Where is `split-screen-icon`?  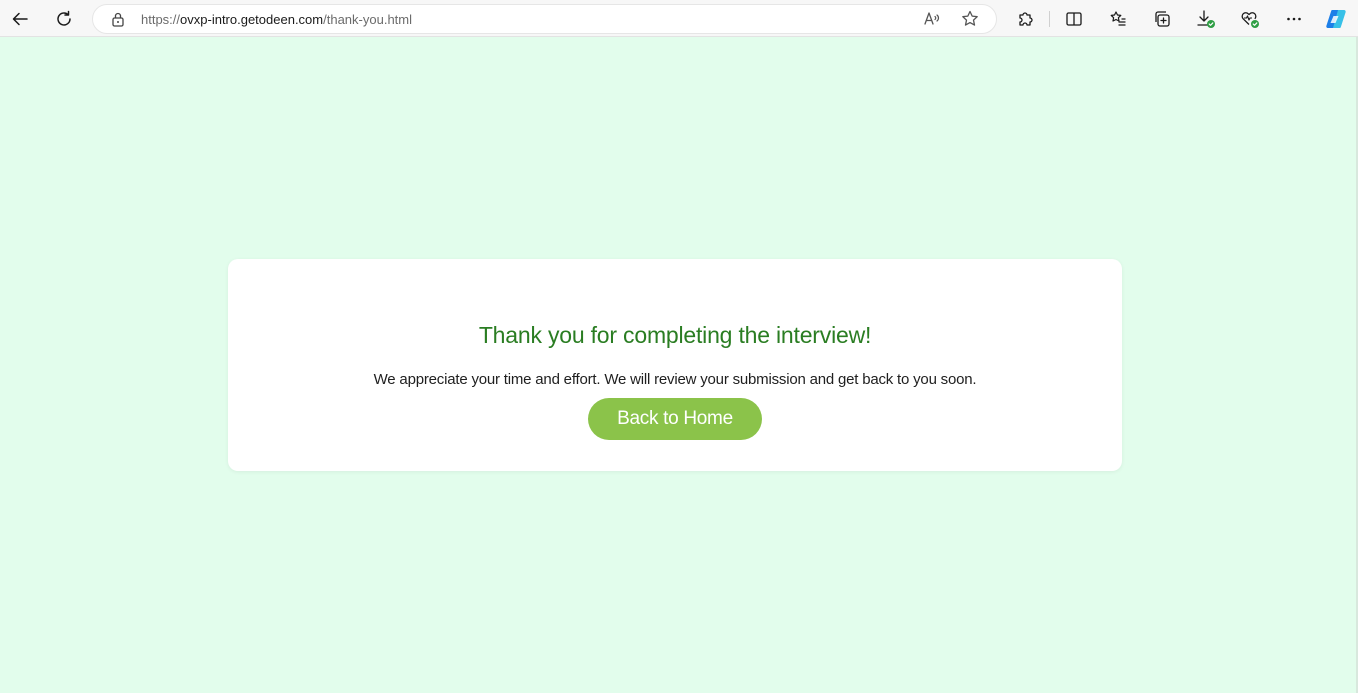 split-screen-icon is located at coordinates (1074, 19).